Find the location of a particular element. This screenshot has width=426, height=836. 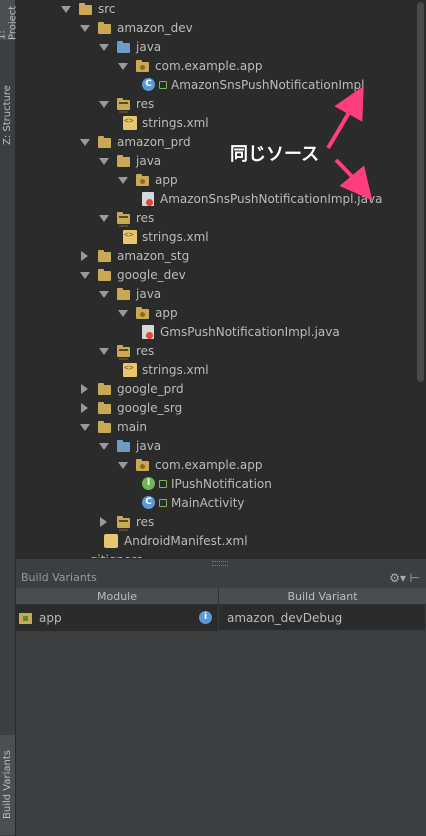

build-variant-cell: amazon_devDebug is located at coordinates (322, 618).